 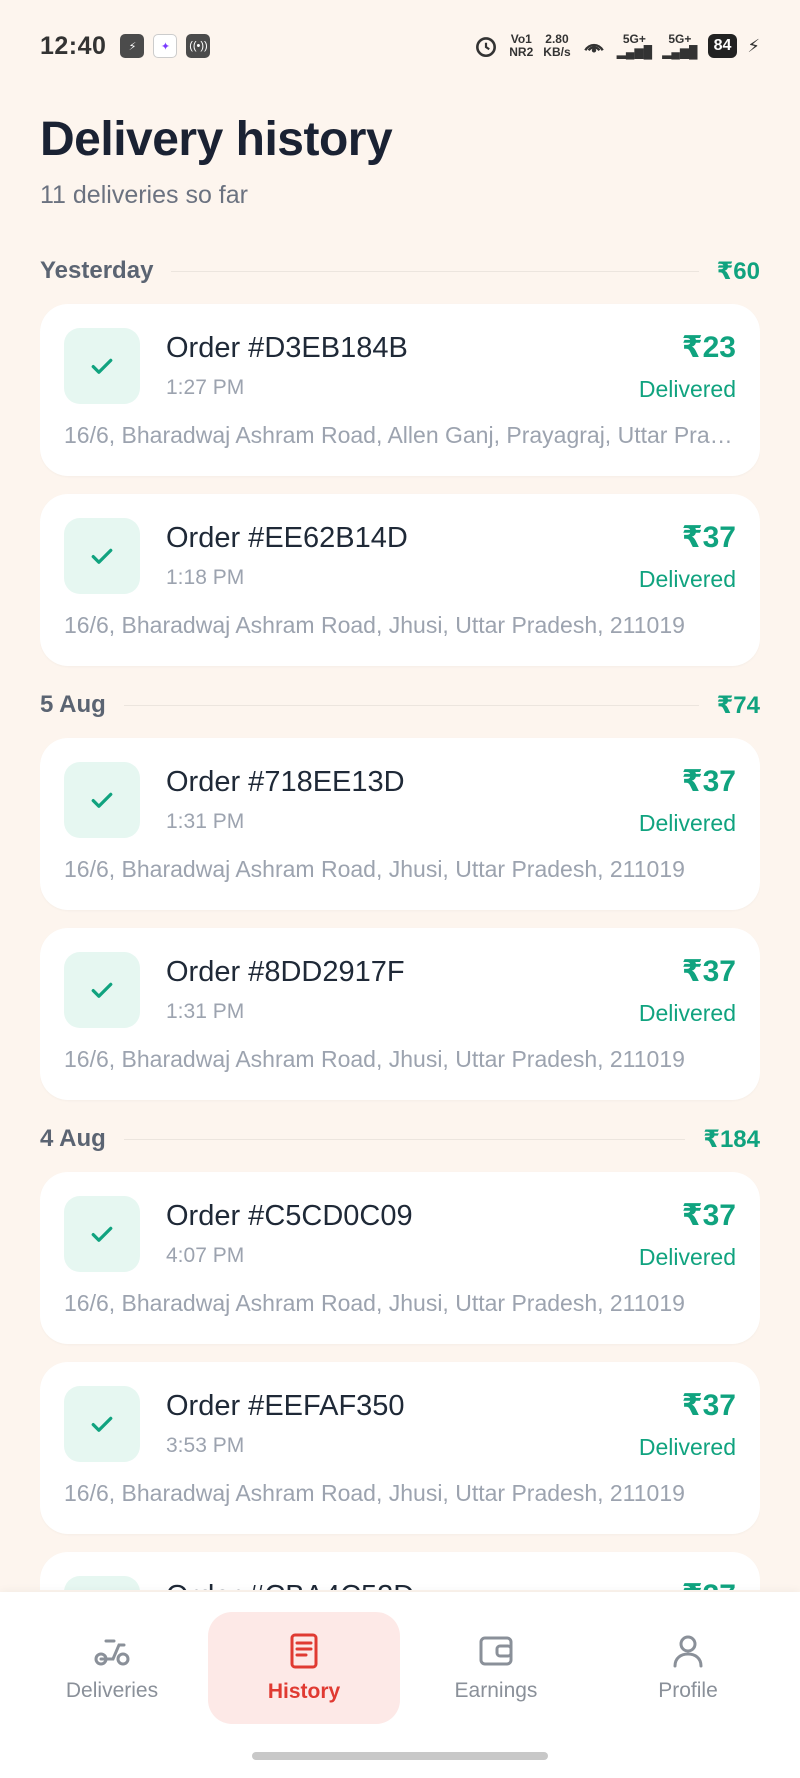 What do you see at coordinates (287, 348) in the screenshot?
I see `order-title: Order #D3EB184B` at bounding box center [287, 348].